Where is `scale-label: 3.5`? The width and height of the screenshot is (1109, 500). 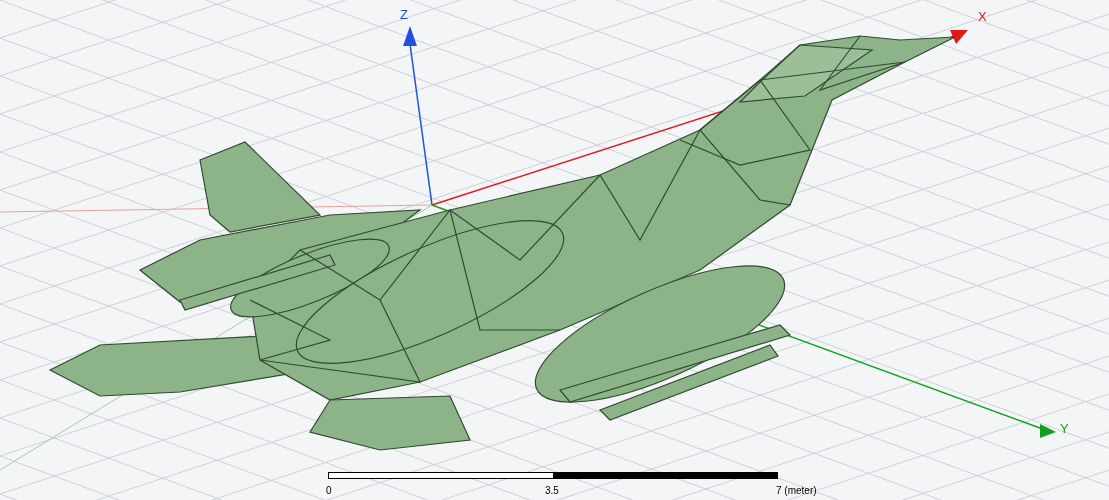
scale-label: 3.5 is located at coordinates (552, 491).